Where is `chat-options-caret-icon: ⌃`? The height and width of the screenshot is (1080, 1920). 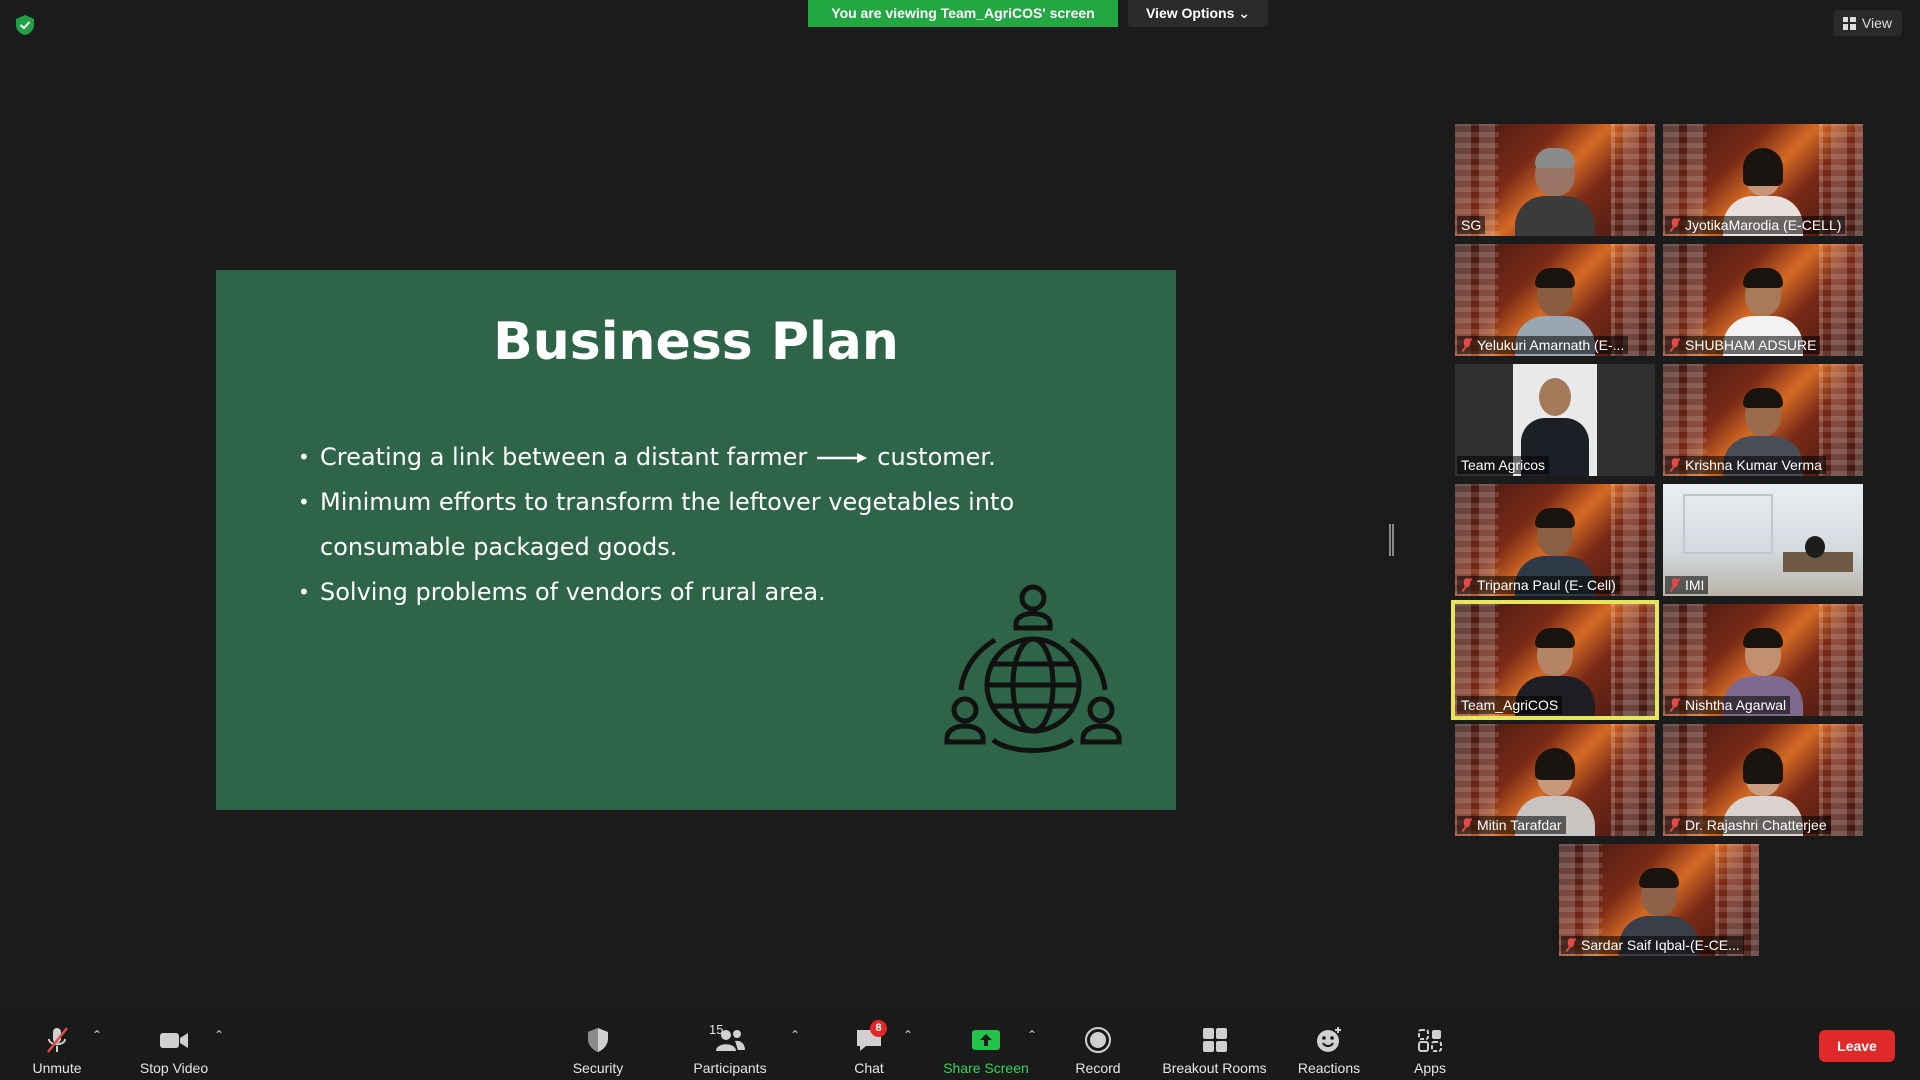
chat-options-caret-icon: ⌃ is located at coordinates (908, 1035).